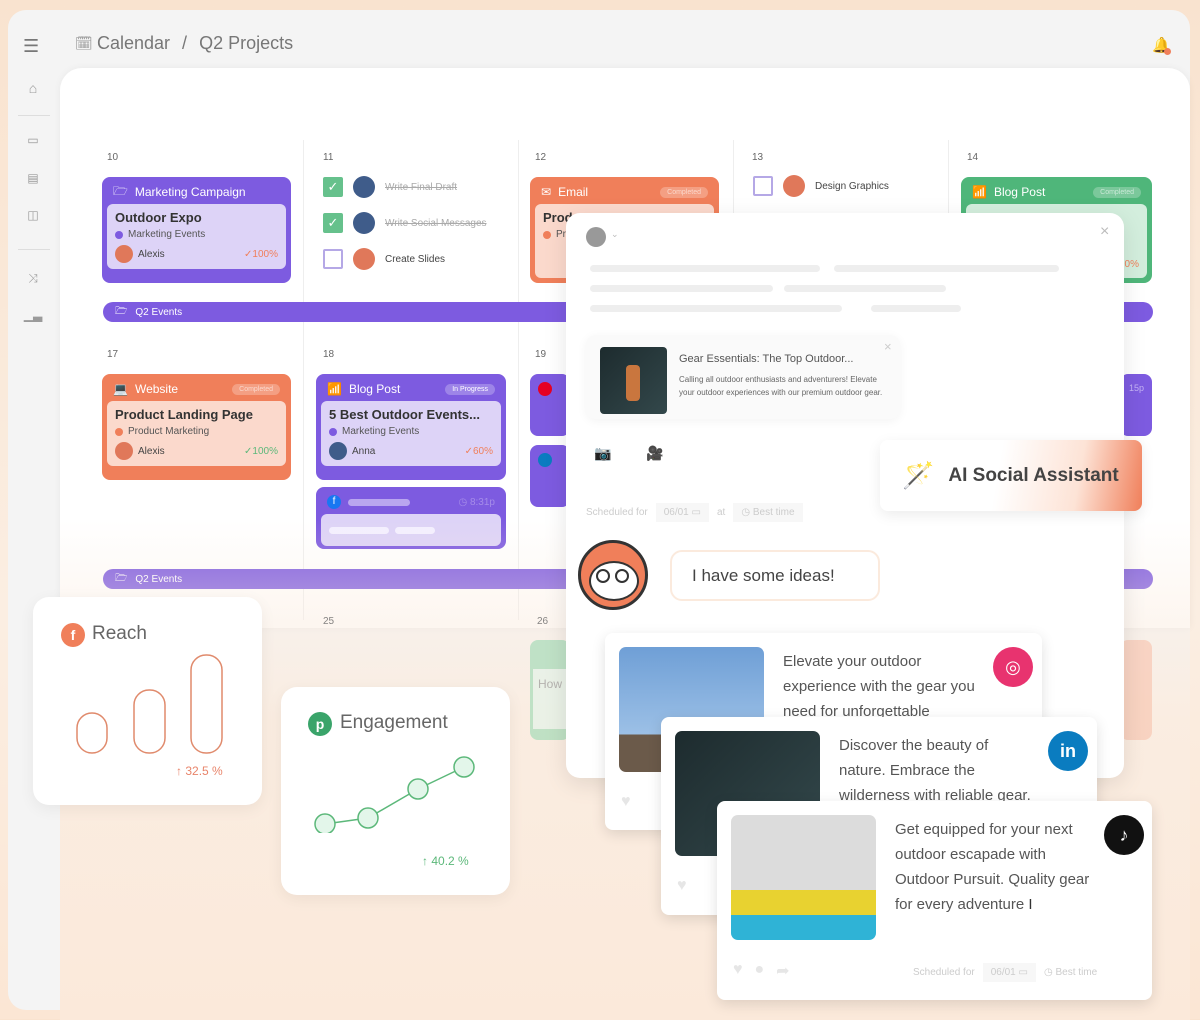  I want to click on task-item: ✓ Write Social Messages, so click(405, 223).